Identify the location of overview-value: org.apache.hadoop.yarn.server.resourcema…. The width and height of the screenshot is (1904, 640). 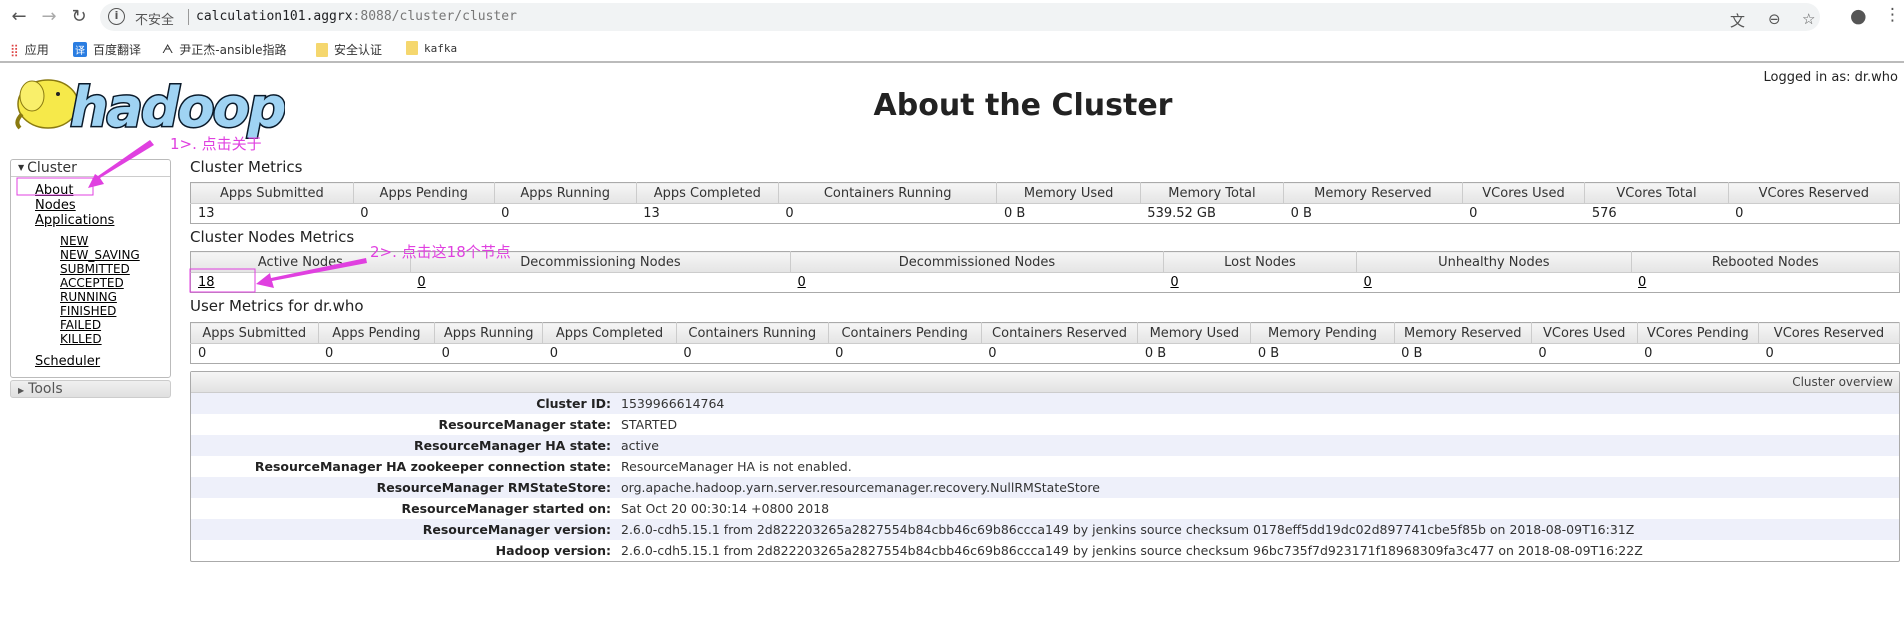
(860, 487).